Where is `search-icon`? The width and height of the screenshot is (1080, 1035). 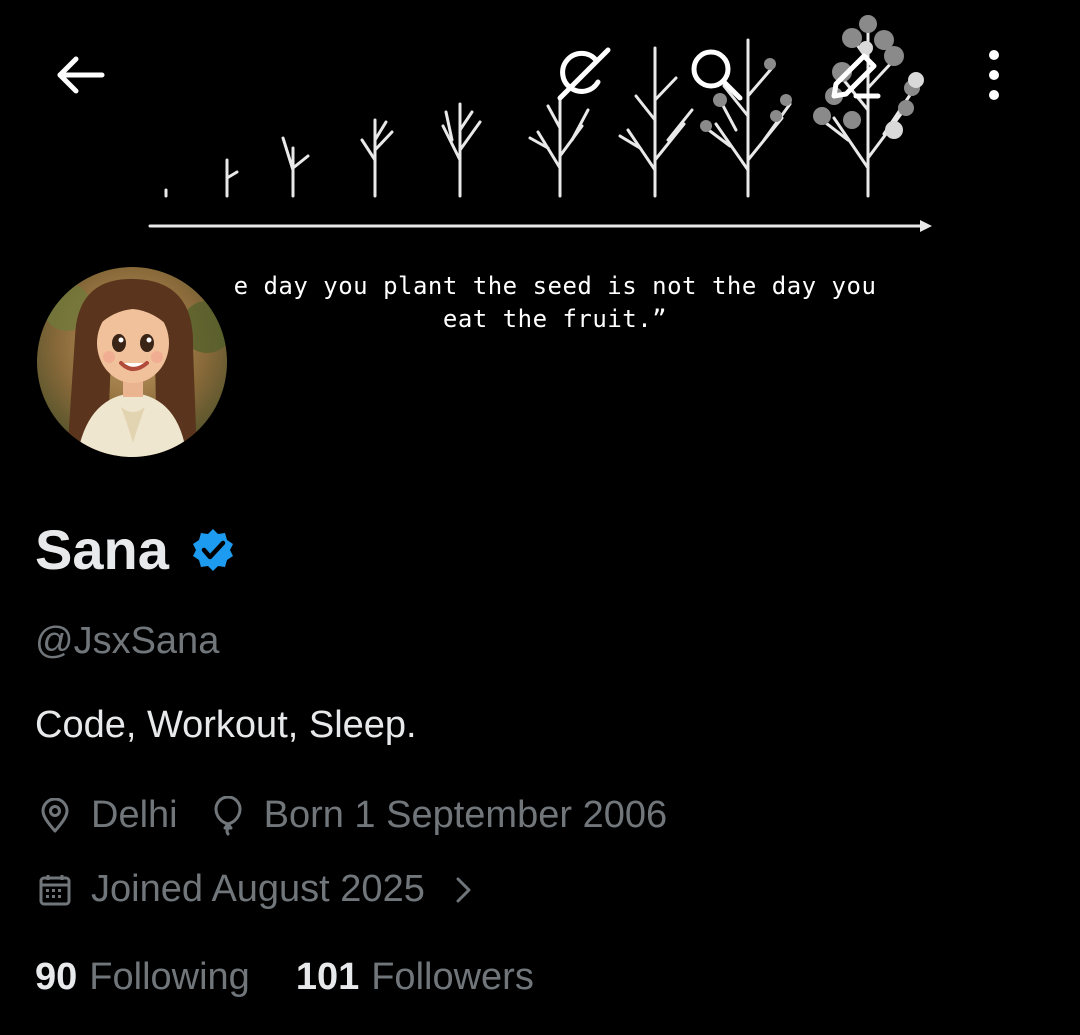
search-icon is located at coordinates (717, 75).